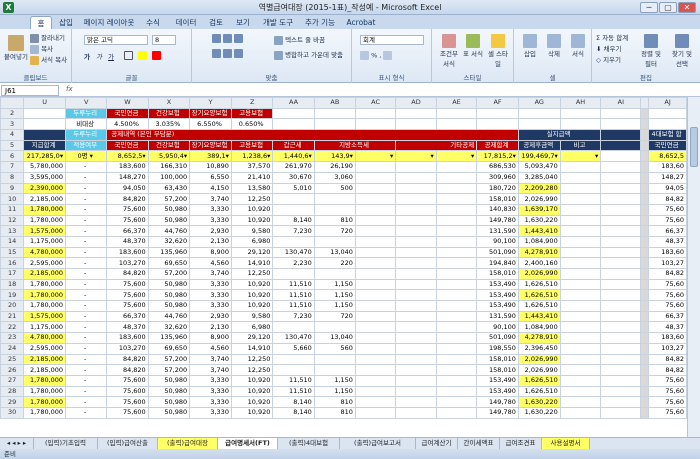 The height and width of the screenshot is (459, 700). I want to click on cell-pay-total: 3,595,000, so click(45, 177).